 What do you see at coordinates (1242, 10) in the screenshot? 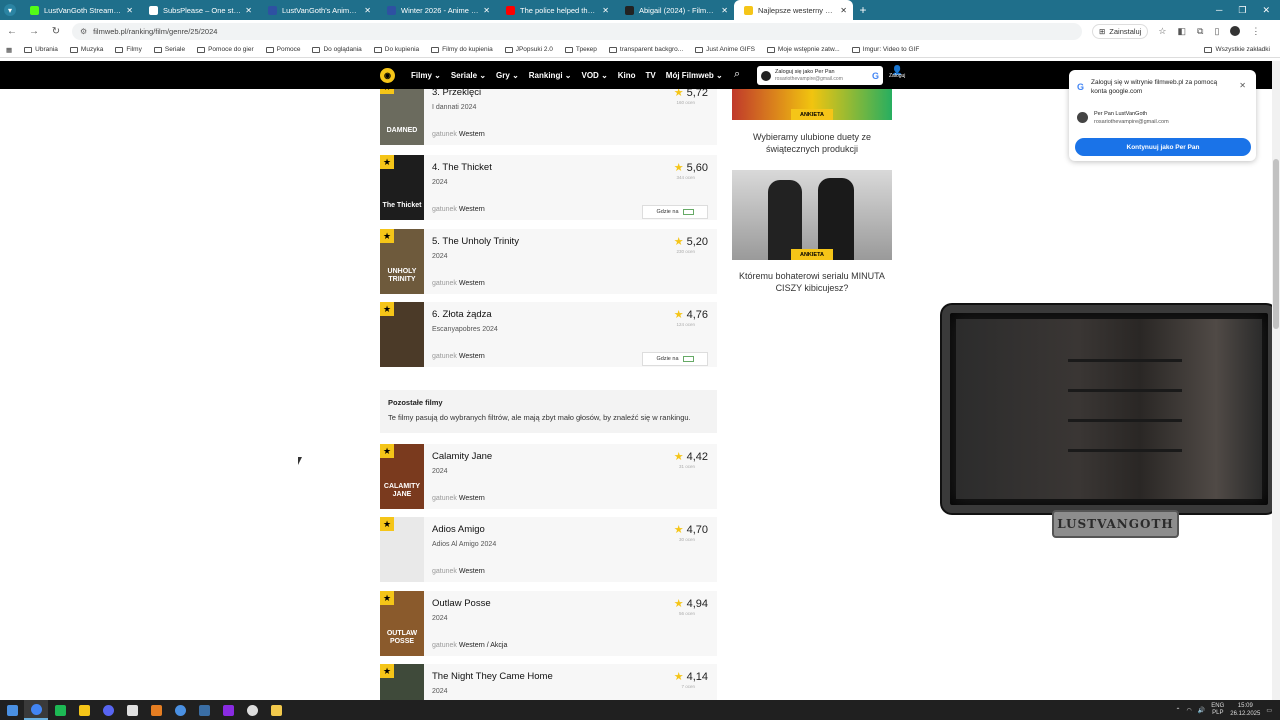
I see `restore-icon: ❐` at bounding box center [1242, 10].